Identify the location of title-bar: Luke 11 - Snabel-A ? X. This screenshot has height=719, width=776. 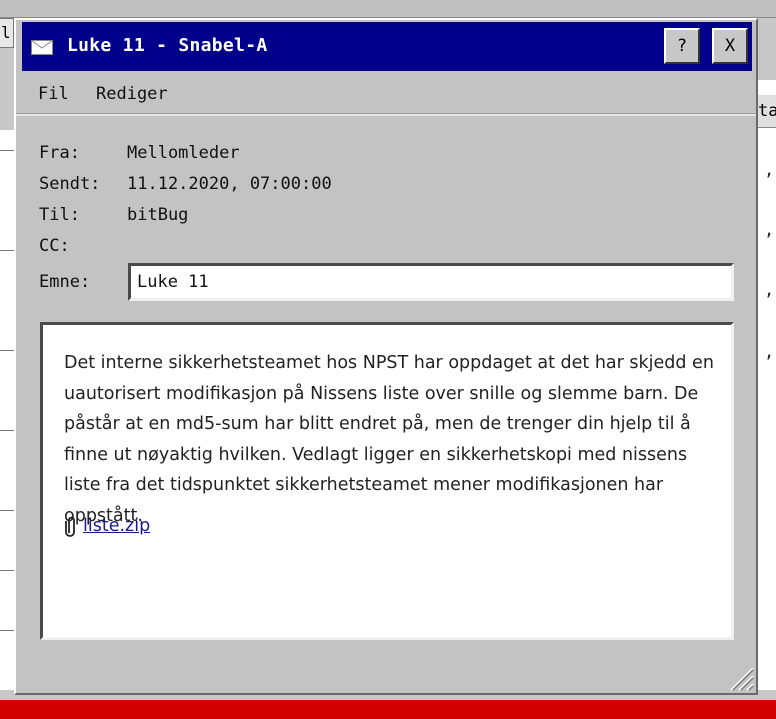
(387, 46).